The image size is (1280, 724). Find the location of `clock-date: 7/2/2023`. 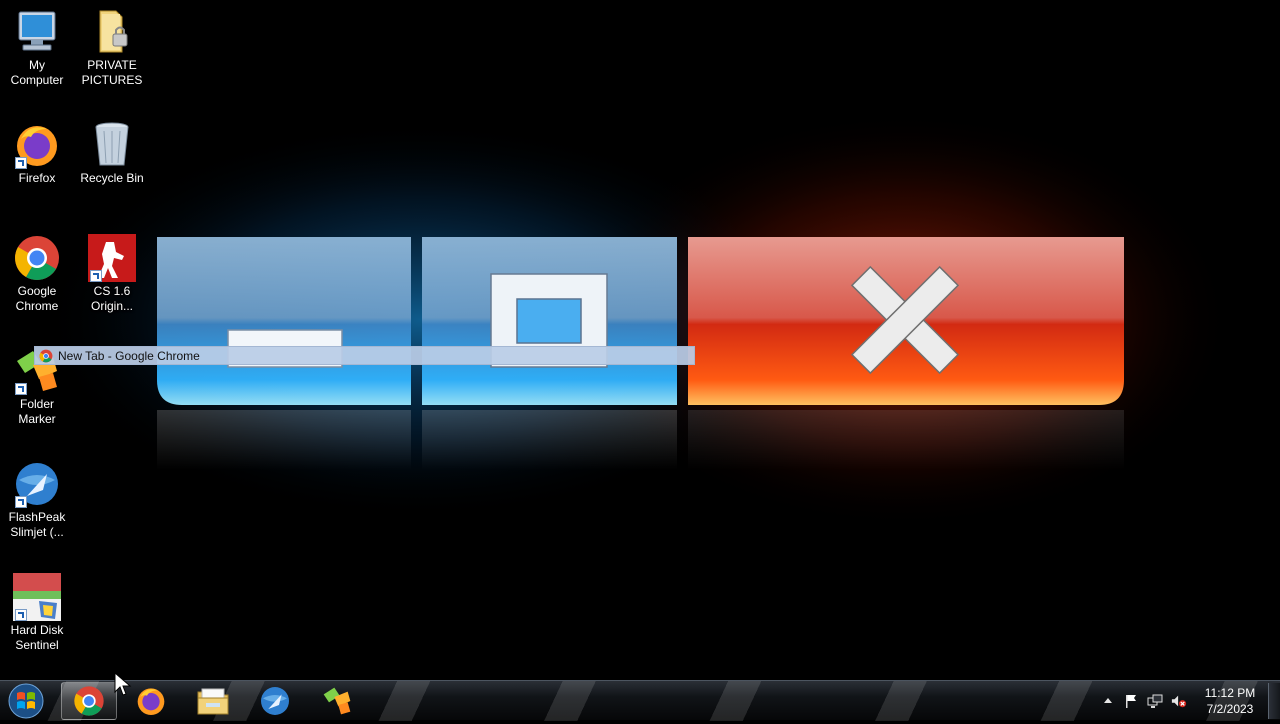

clock-date: 7/2/2023 is located at coordinates (1230, 709).